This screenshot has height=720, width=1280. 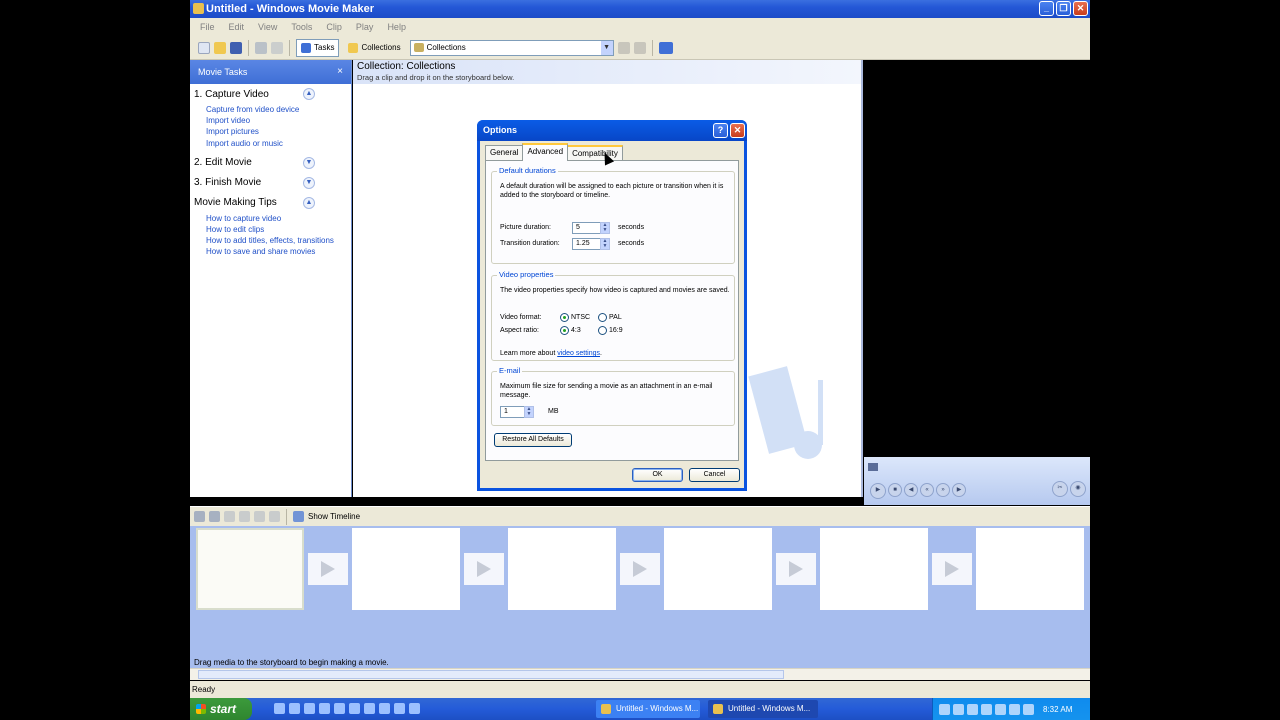 What do you see at coordinates (278, 240) in the screenshot?
I see `task-link: How to add titles, effects, transitions` at bounding box center [278, 240].